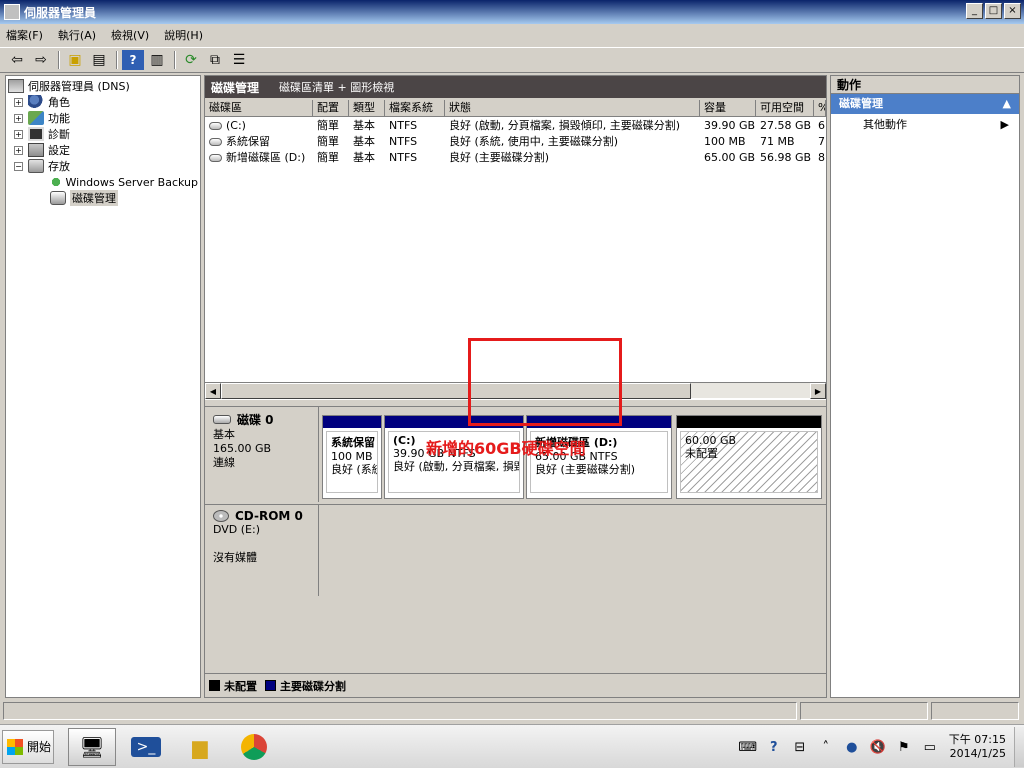 The height and width of the screenshot is (768, 1024). I want to click on column-header-file-system: 檔案系統, so click(415, 108).